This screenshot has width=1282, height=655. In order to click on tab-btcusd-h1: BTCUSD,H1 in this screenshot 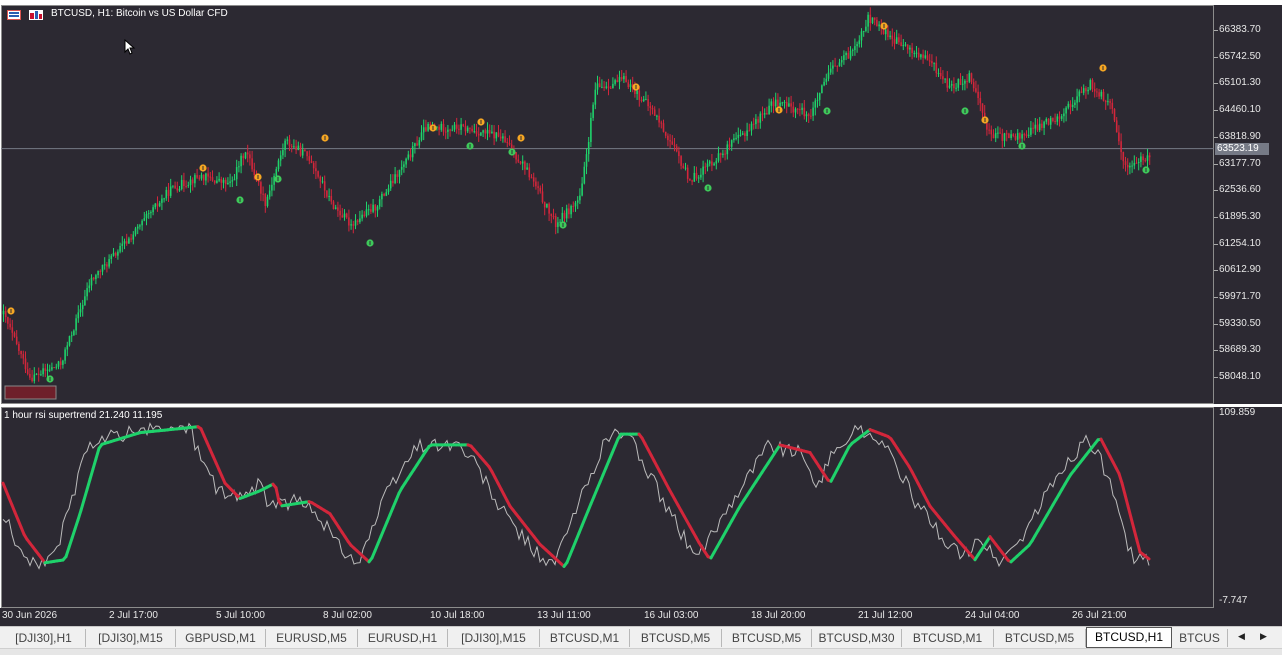, I will do `click(1129, 637)`.